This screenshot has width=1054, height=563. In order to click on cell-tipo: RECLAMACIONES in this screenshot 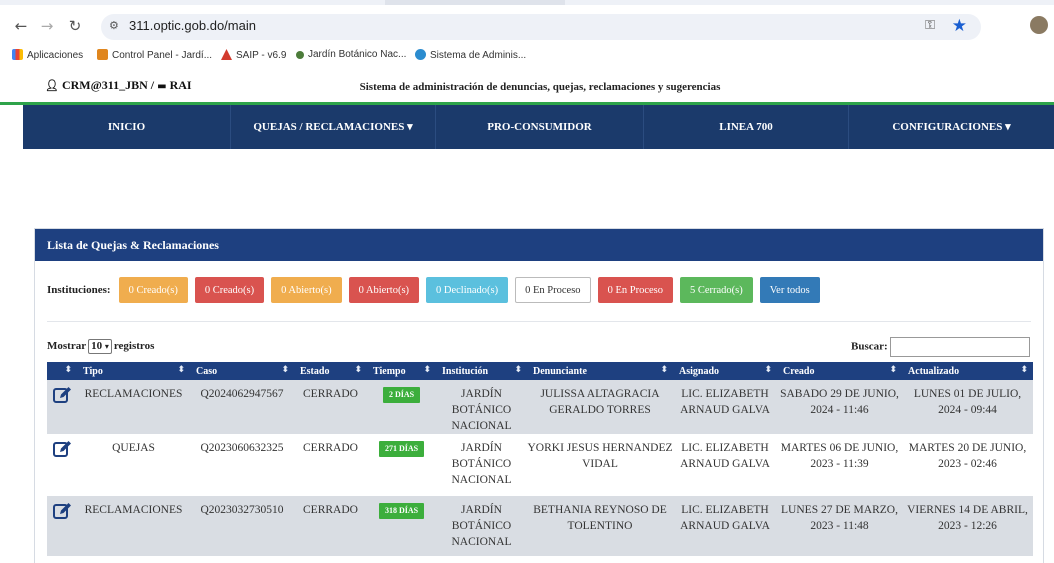, I will do `click(133, 407)`.